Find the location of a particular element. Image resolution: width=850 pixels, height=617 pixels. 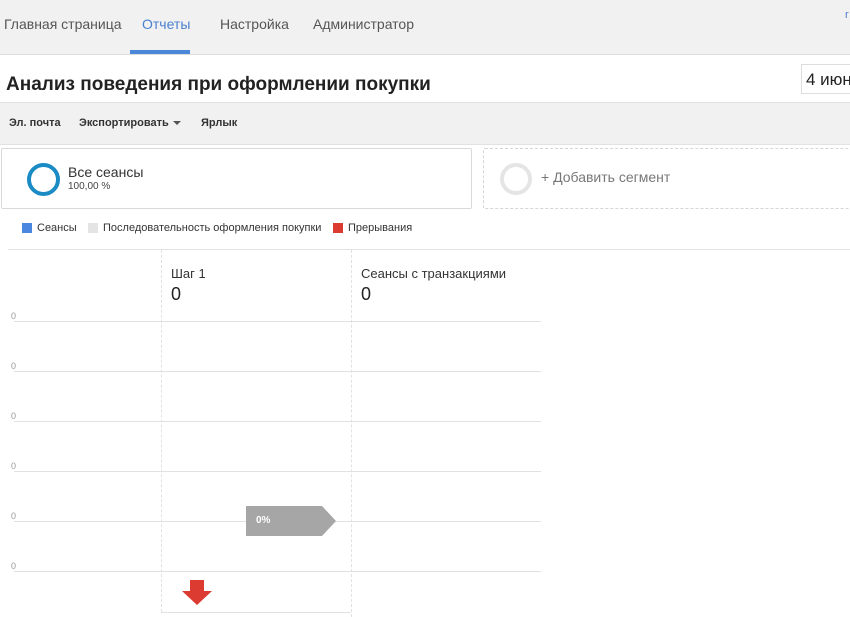

legend-swatch-checkout-sequence is located at coordinates (93, 228).